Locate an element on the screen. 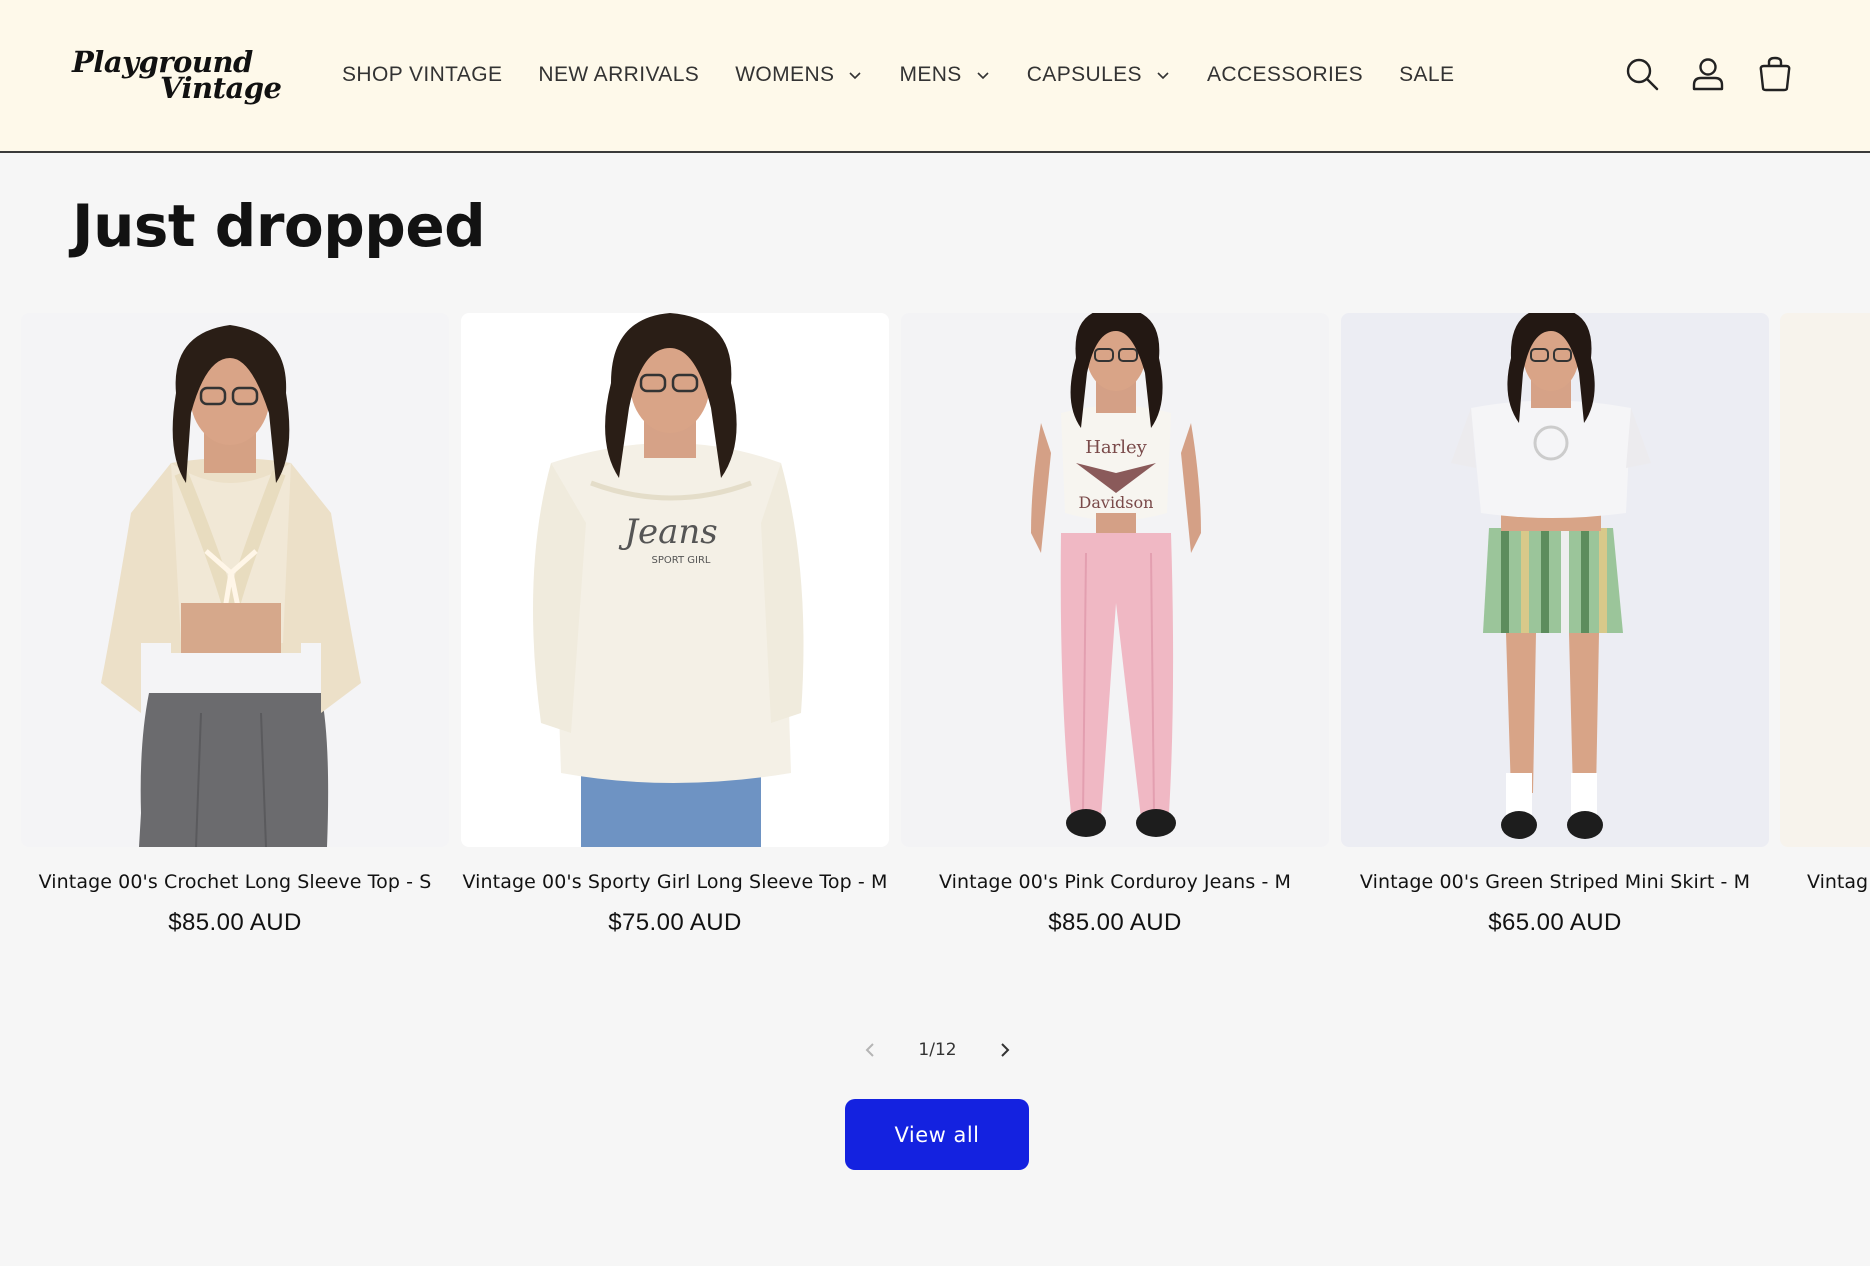 The width and height of the screenshot is (1870, 1266). view-all-button: View all is located at coordinates (937, 1134).